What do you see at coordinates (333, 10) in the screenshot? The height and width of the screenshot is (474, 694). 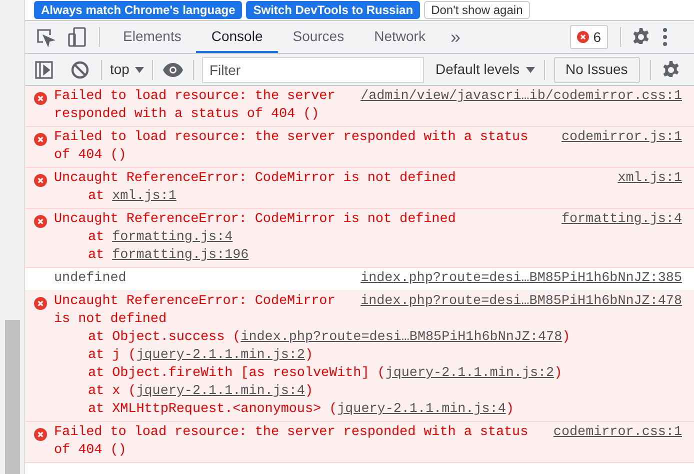 I see `banner-button: Switch DevTools to Russian` at bounding box center [333, 10].